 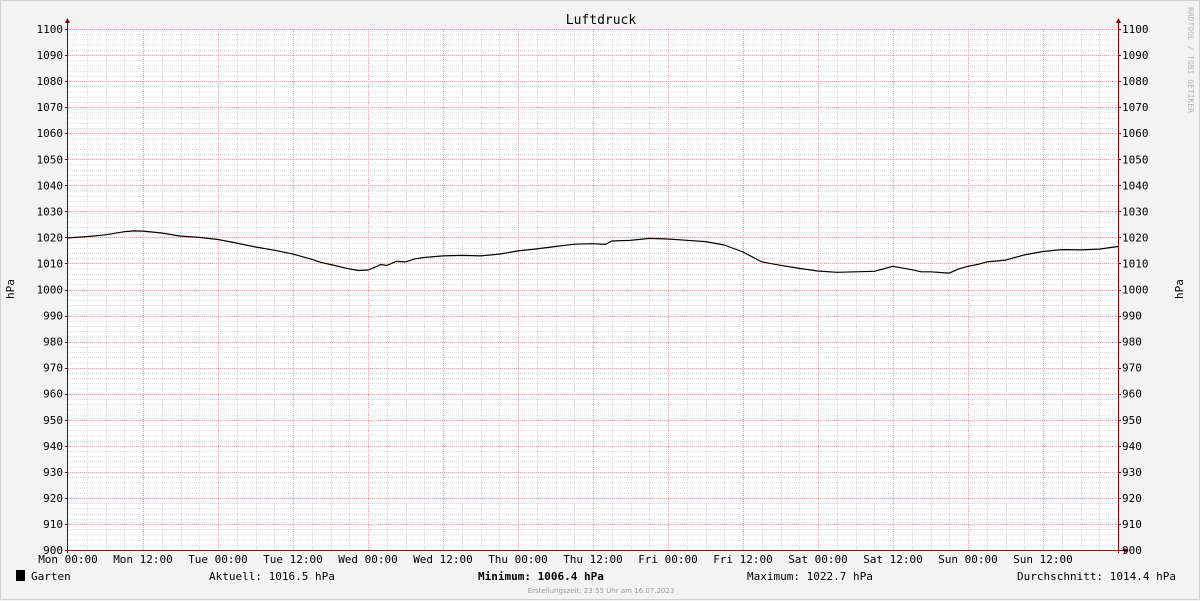 What do you see at coordinates (893, 559) in the screenshot?
I see `x-tick-label: Sat 12:00` at bounding box center [893, 559].